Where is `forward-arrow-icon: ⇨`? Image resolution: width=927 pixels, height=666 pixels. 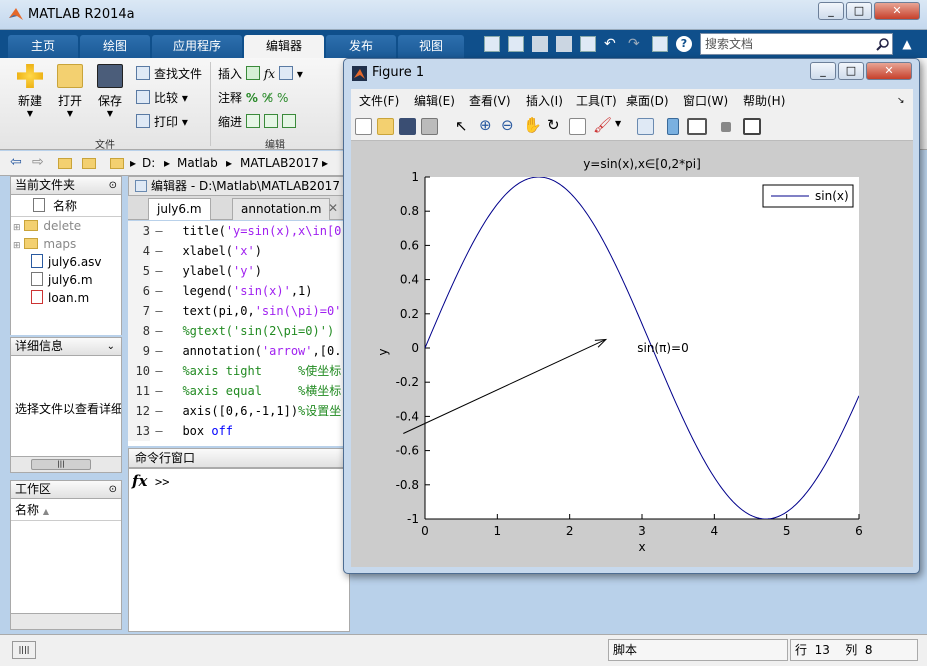 forward-arrow-icon: ⇨ is located at coordinates (38, 162).